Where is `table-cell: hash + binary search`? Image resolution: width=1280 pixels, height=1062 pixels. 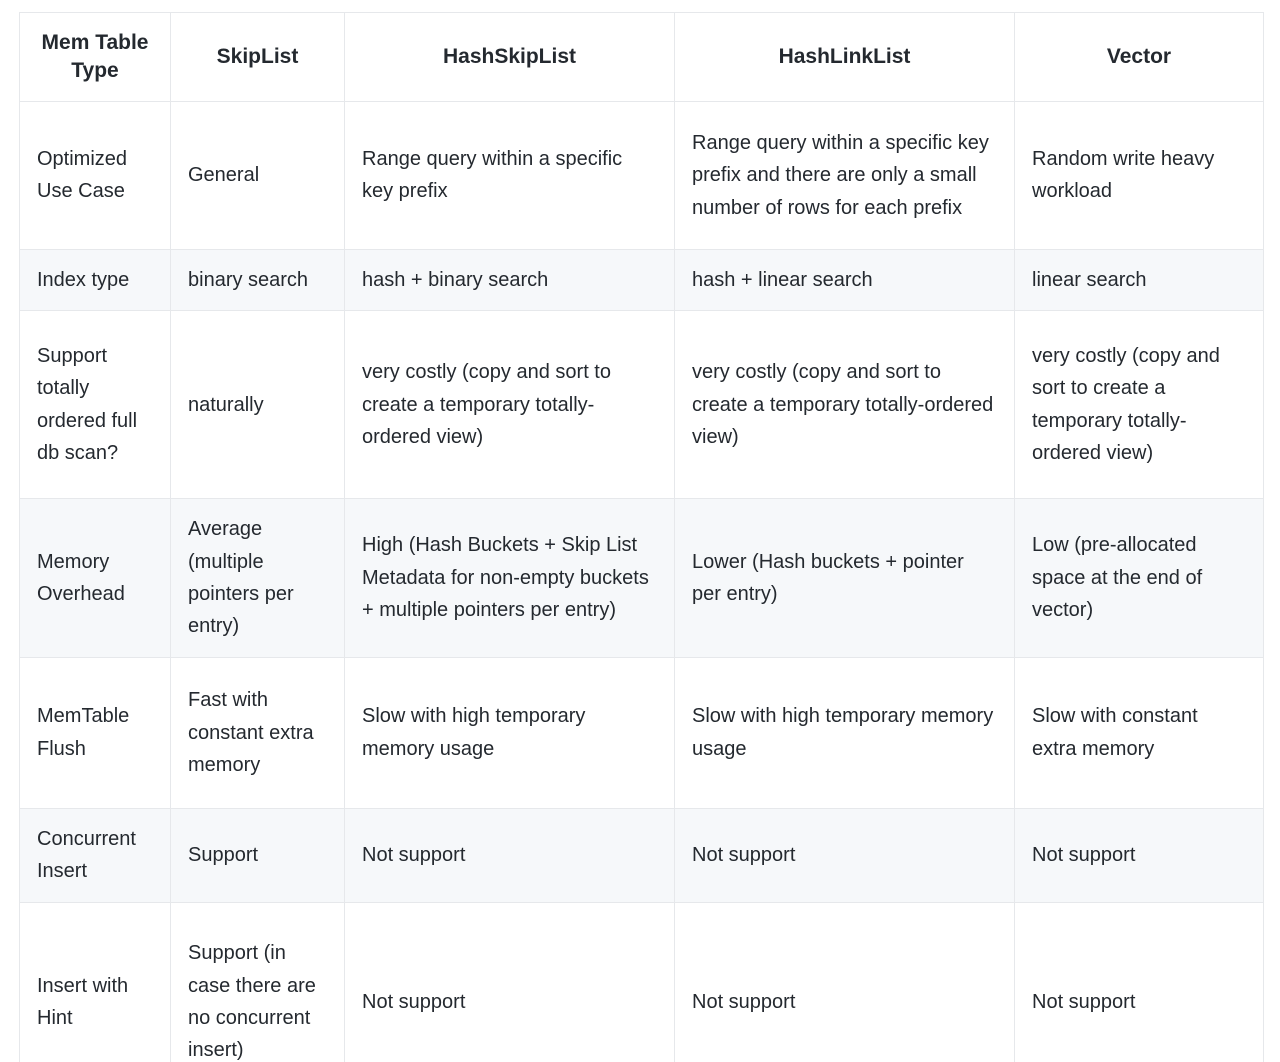 table-cell: hash + binary search is located at coordinates (509, 280).